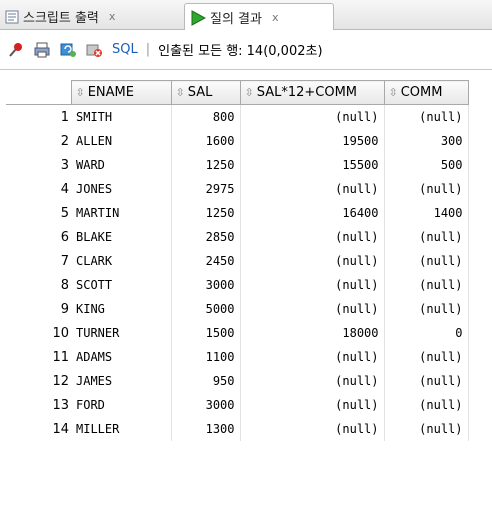 This screenshot has height=531, width=492. I want to click on row-number: 7, so click(38, 261).